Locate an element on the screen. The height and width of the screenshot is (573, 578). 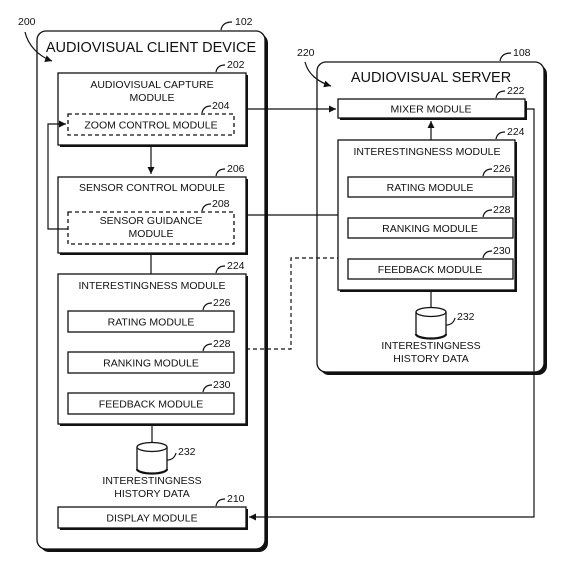
server-history-label-line1: INTERESTINGNESS is located at coordinates (430, 346).